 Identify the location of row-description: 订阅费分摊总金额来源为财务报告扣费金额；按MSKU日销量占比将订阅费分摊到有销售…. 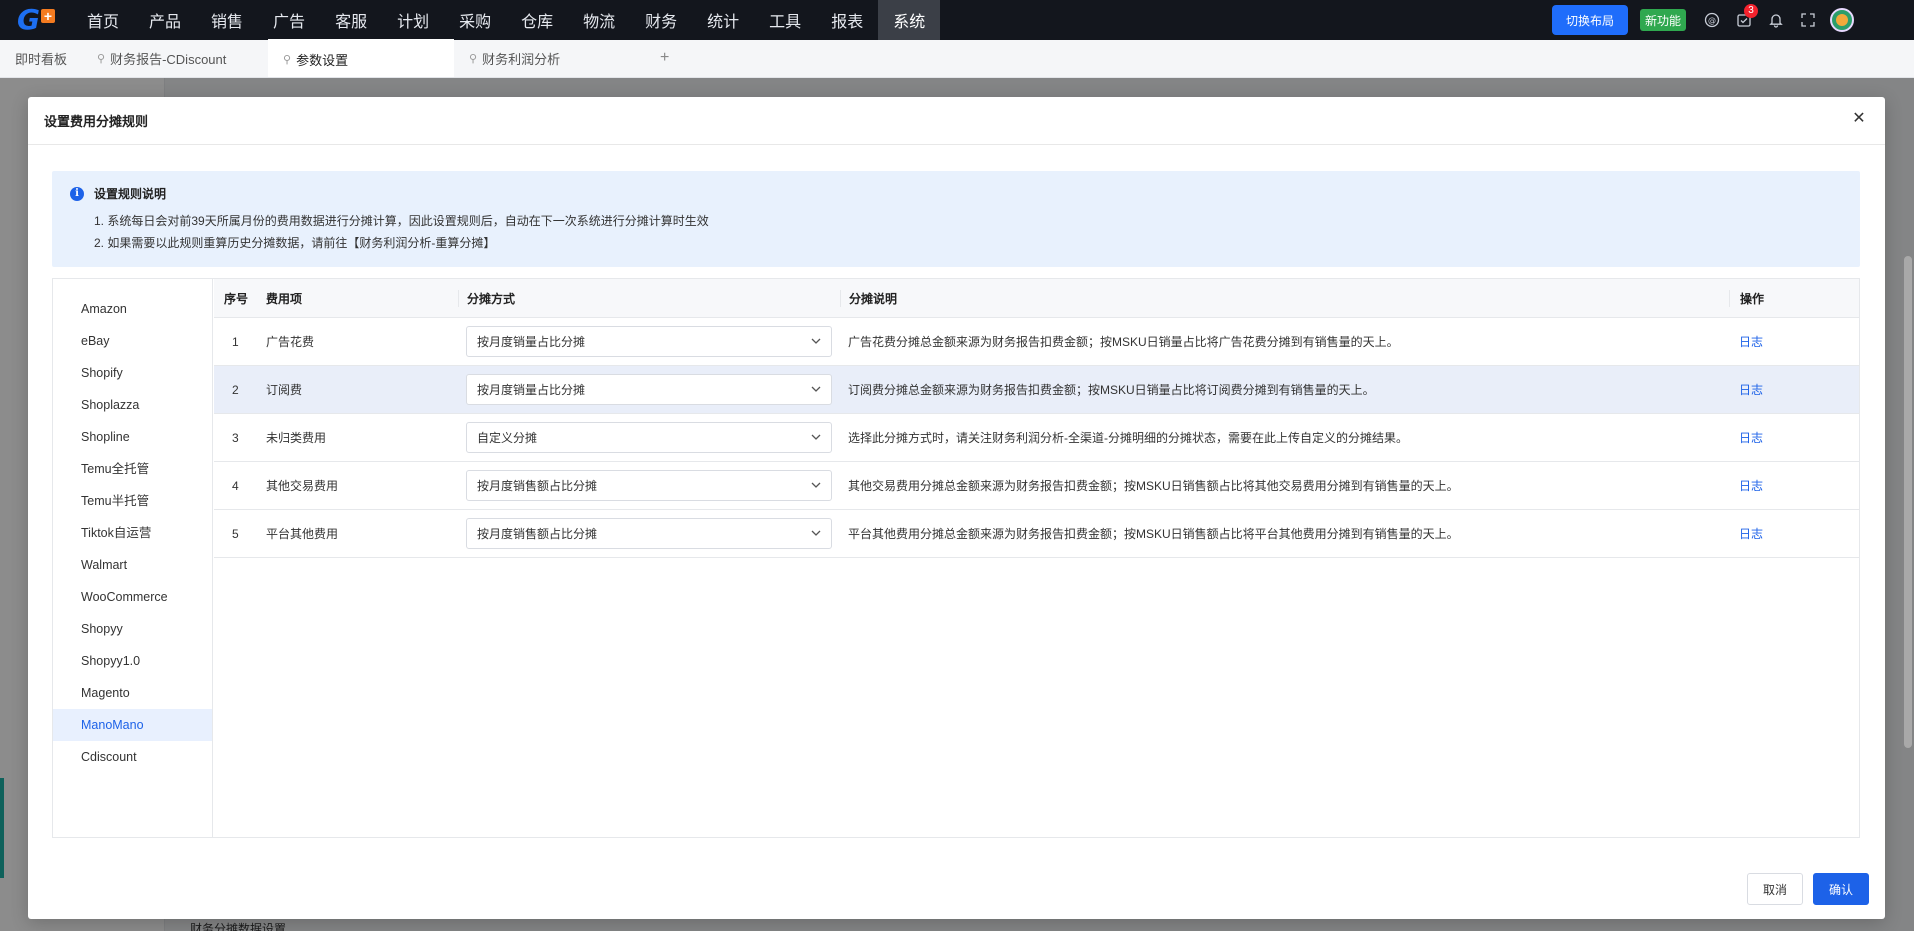
(1111, 390).